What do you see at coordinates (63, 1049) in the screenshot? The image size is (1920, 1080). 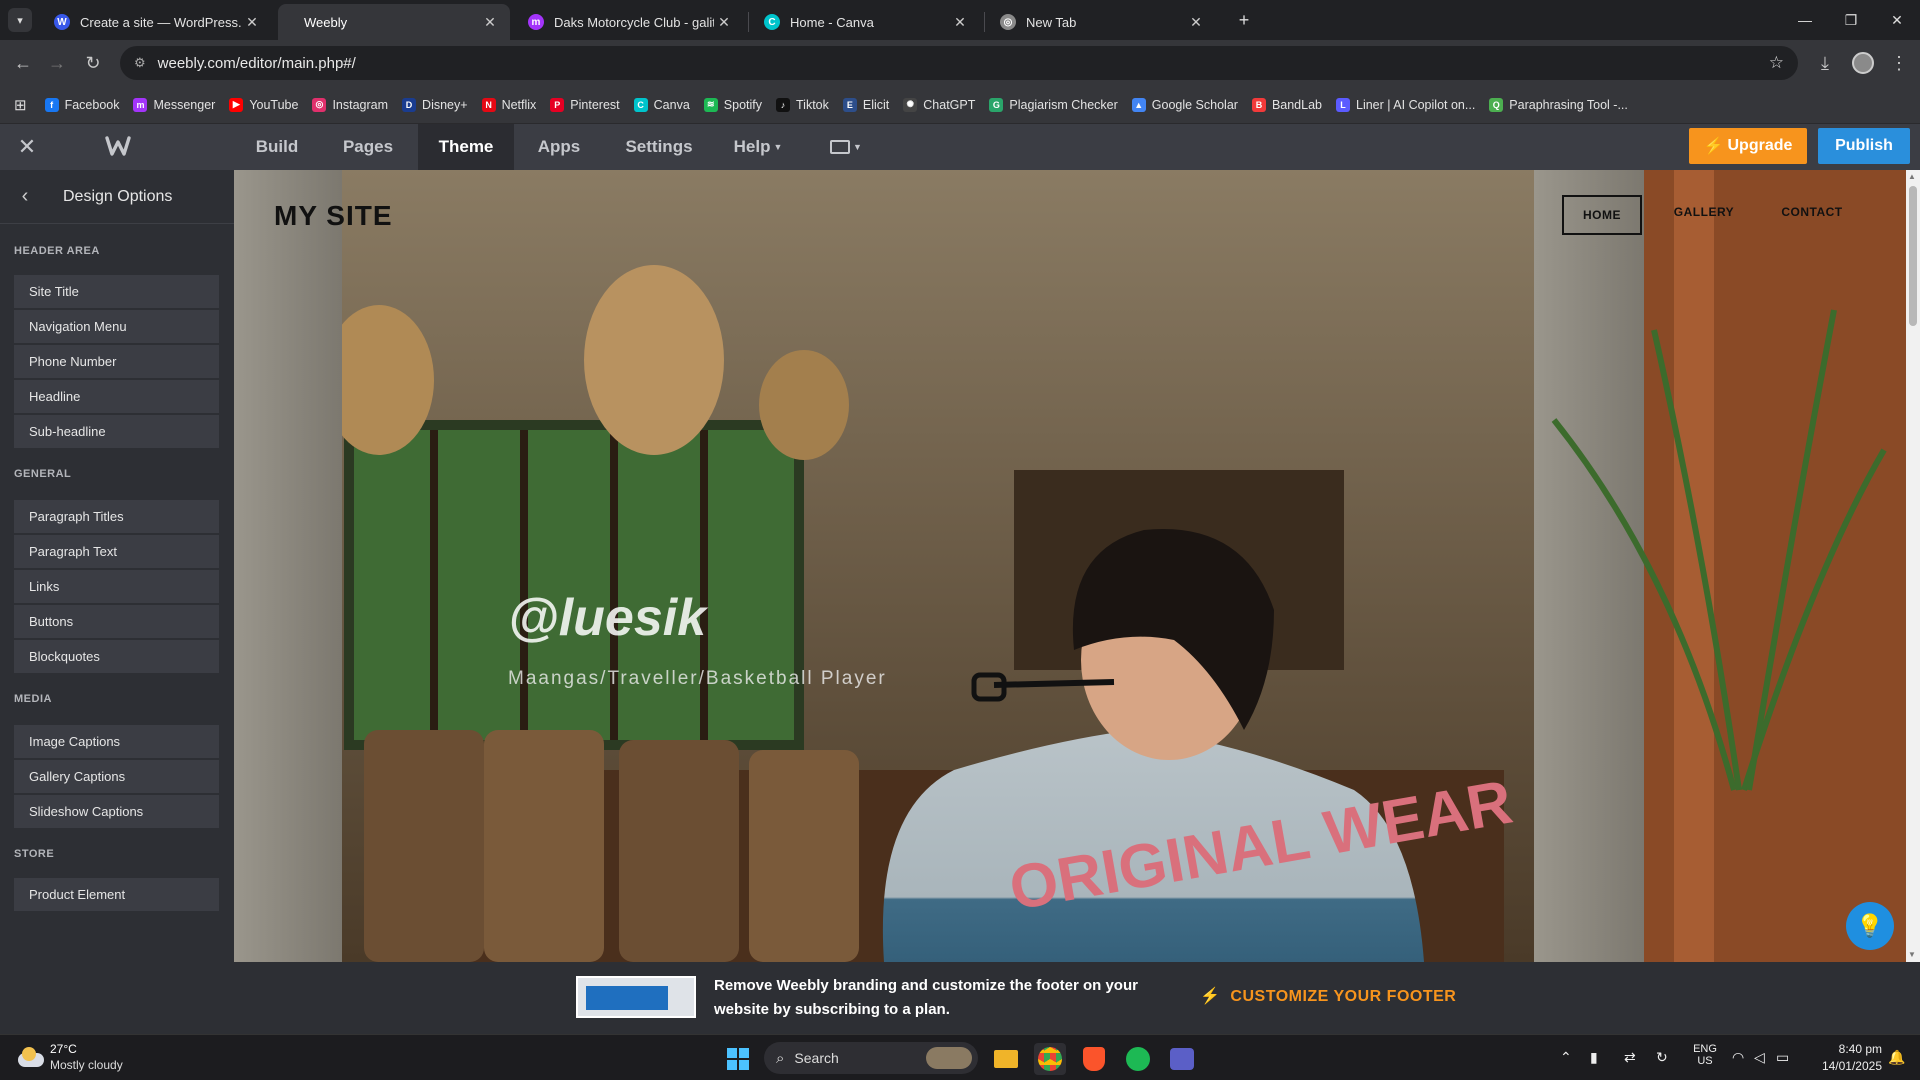 I see `weather-temperature: 27°C` at bounding box center [63, 1049].